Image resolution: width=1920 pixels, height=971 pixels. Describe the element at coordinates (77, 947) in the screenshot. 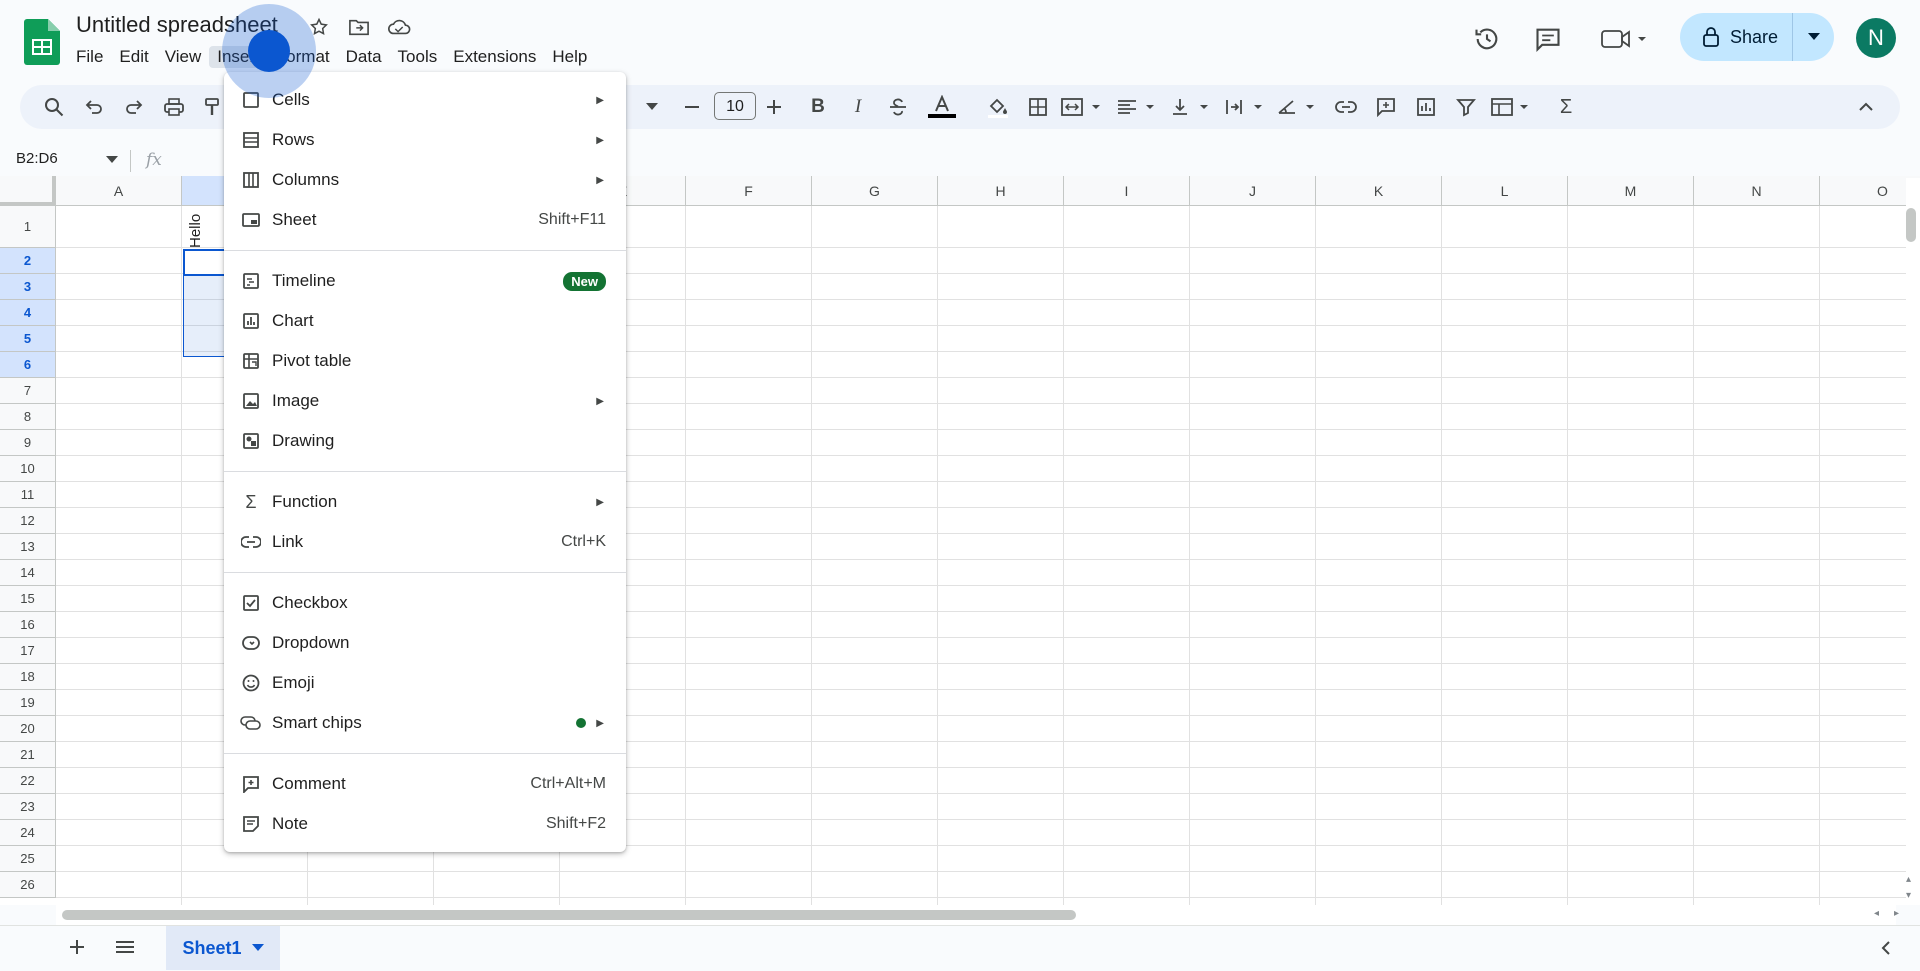

I see `add-sheet-icon` at that location.